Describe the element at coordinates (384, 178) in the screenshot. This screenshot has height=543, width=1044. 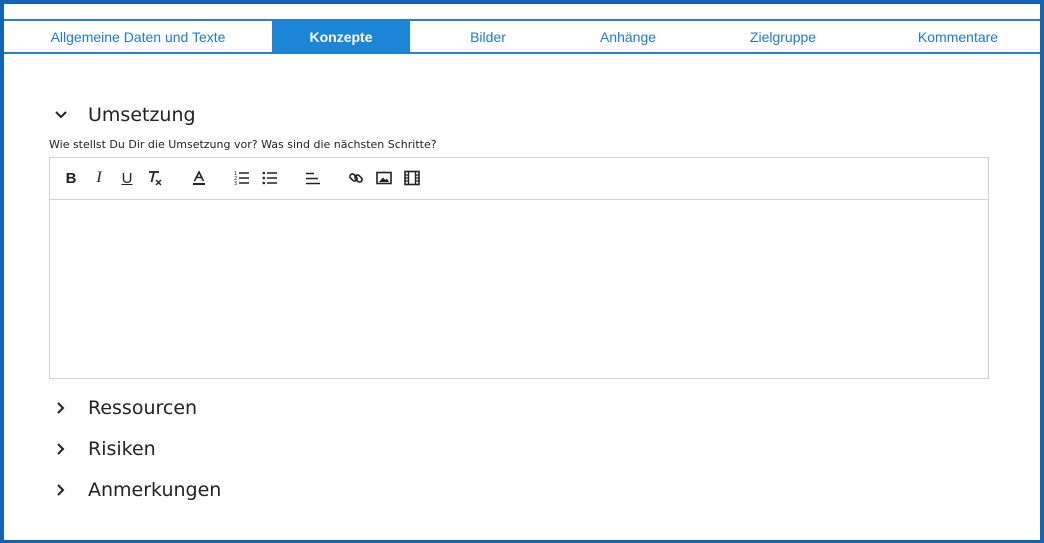
I see `image-icon` at that location.